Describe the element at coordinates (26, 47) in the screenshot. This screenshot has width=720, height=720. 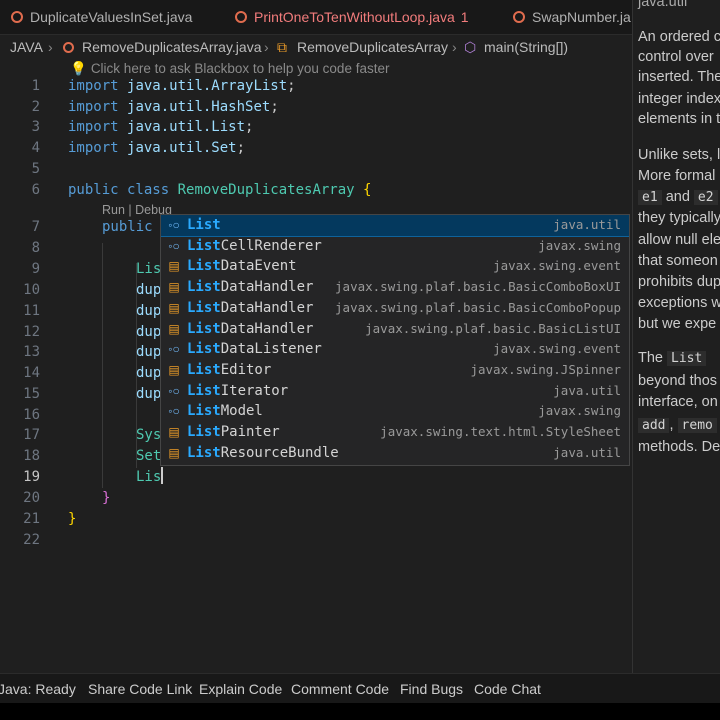
I see `breadcrumb-root: JAVA` at that location.